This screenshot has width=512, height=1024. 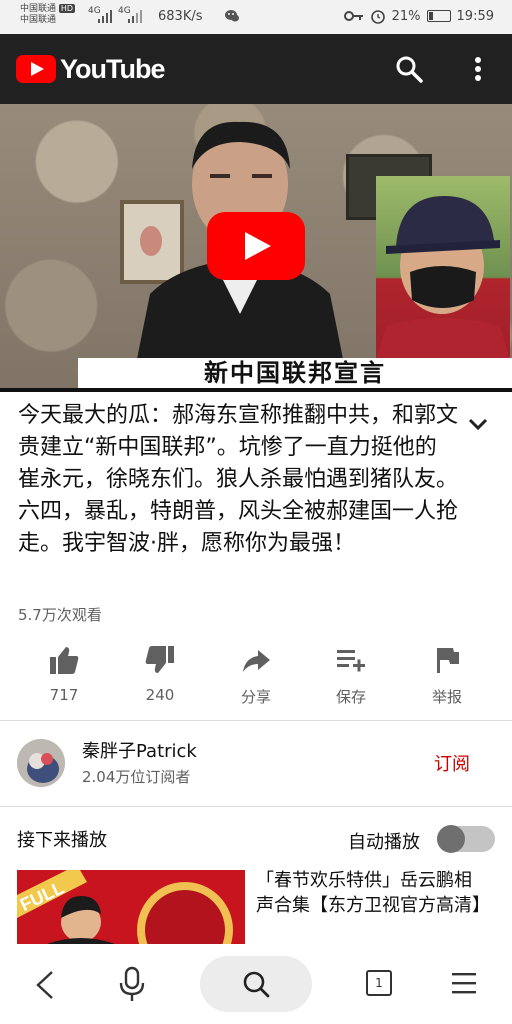 I want to click on battery-percent: 21%, so click(x=406, y=16).